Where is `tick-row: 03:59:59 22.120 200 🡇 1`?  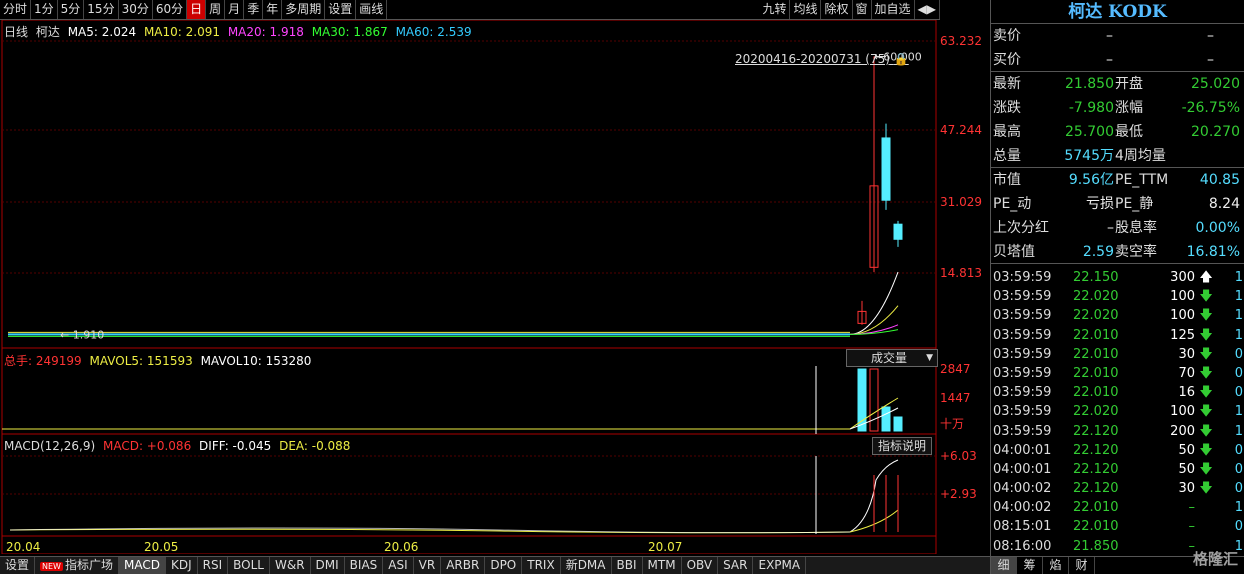 tick-row: 03:59:59 22.120 200 🡇 1 is located at coordinates (1117, 431).